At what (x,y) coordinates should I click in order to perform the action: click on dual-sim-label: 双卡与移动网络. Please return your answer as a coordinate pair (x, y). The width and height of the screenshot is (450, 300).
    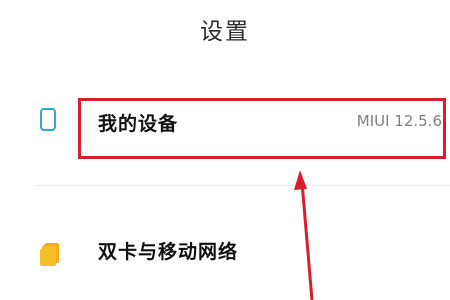
    Looking at the image, I should click on (168, 252).